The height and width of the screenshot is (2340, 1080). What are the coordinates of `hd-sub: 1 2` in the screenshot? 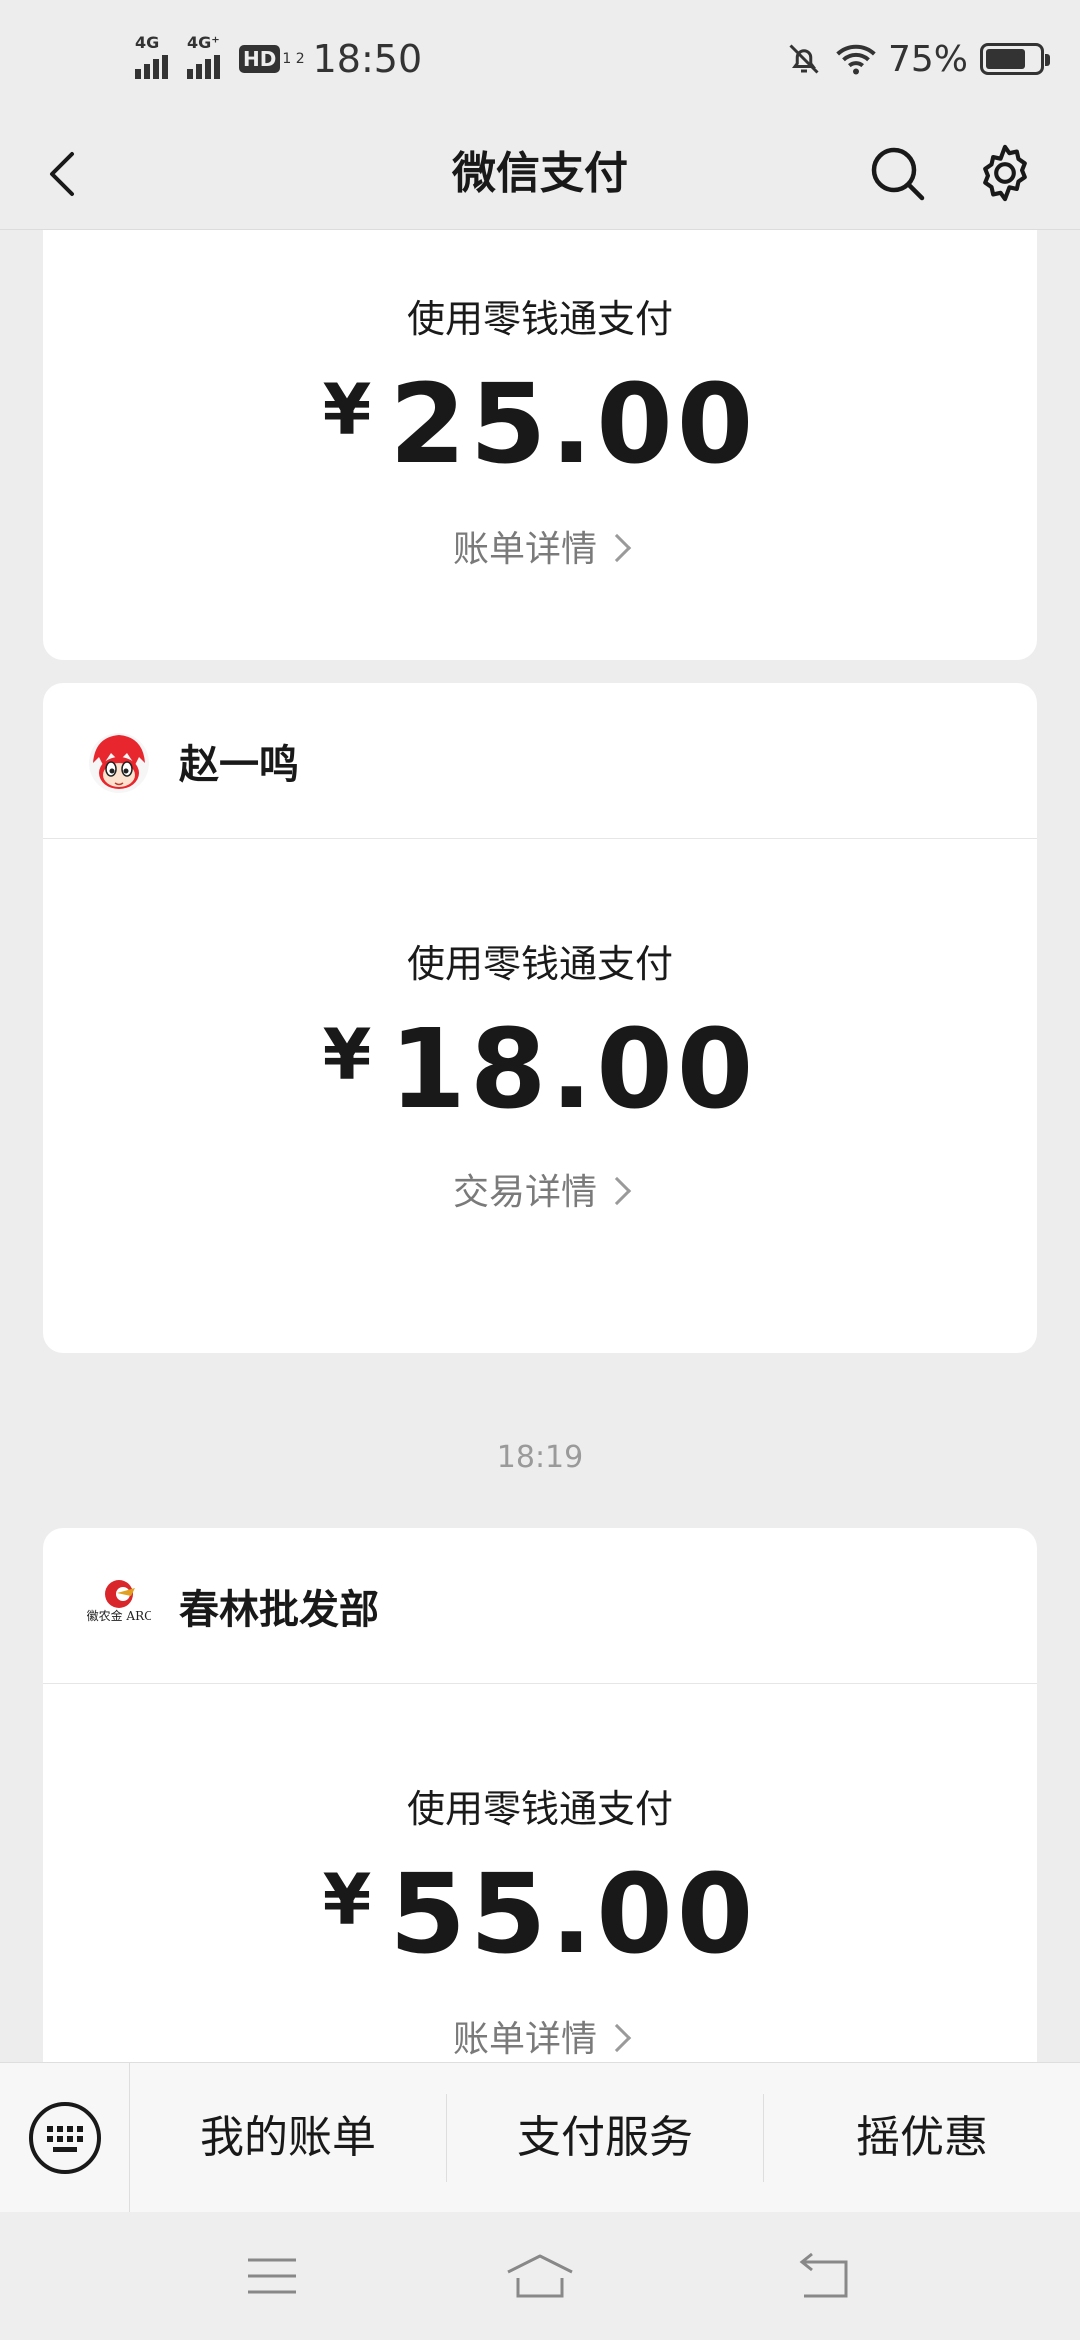 It's located at (293, 59).